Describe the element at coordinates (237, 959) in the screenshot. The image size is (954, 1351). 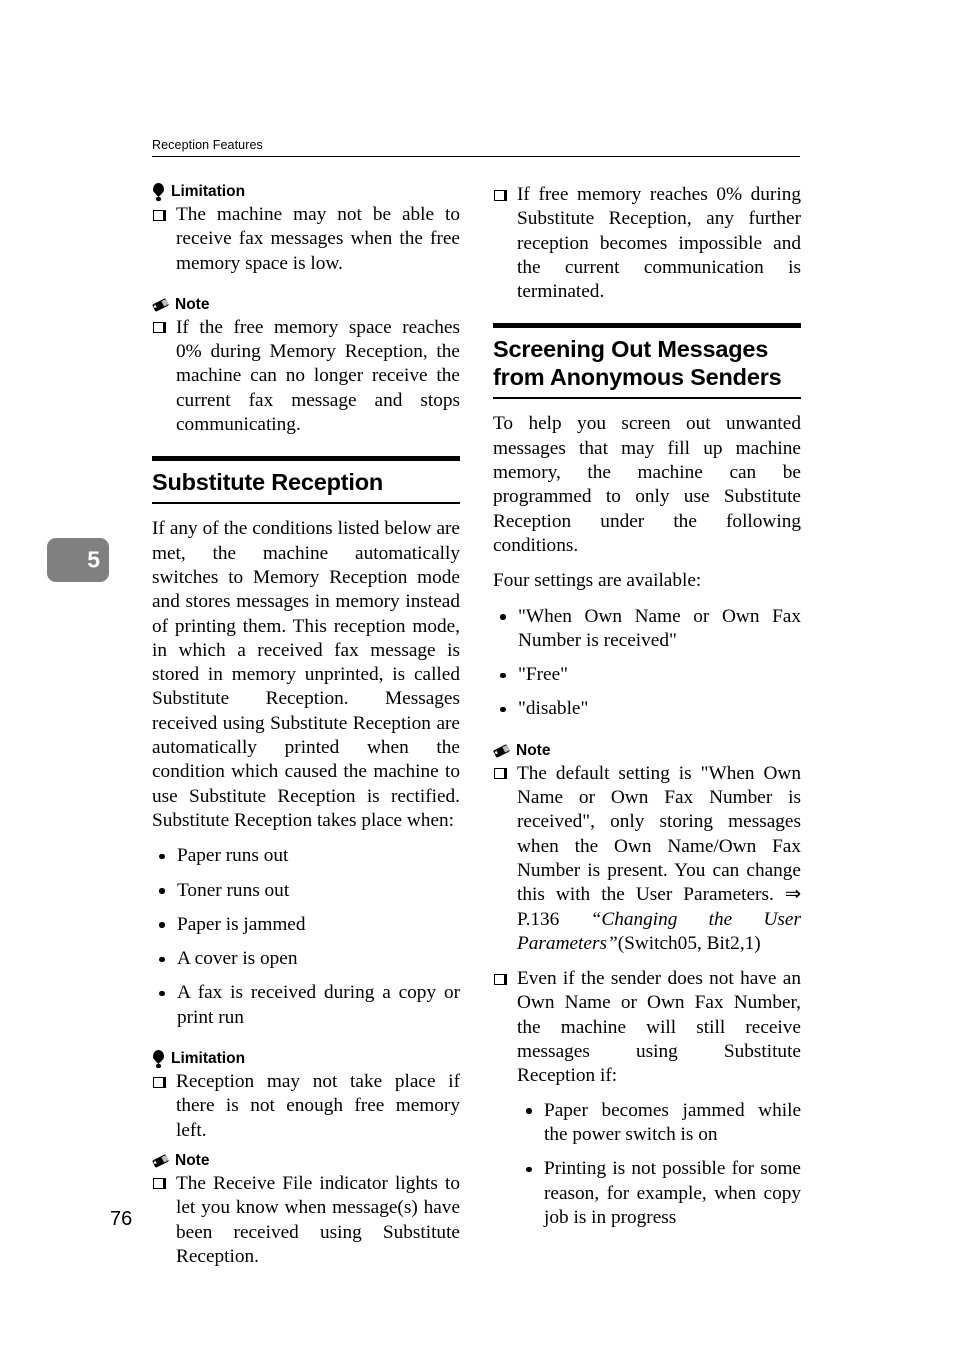
I see `list-item-text: A cover is open` at that location.